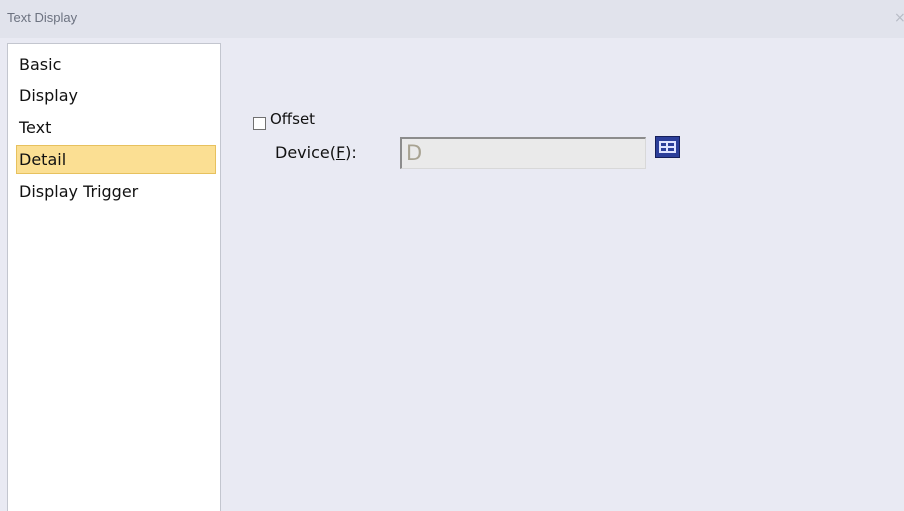  Describe the element at coordinates (116, 64) in the screenshot. I see `nav-item-basic: Basic` at that location.